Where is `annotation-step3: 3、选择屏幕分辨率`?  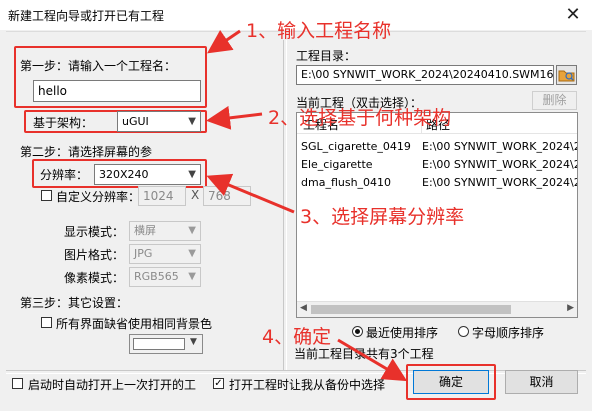
annotation-step3: 3、选择屏幕分辨率 is located at coordinates (382, 217).